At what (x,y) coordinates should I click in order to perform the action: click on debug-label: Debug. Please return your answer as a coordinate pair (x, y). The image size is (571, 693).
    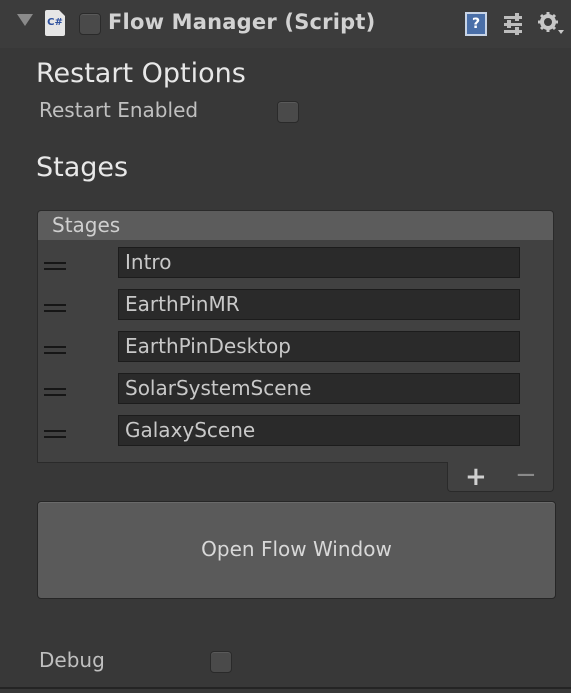
    Looking at the image, I should click on (72, 660).